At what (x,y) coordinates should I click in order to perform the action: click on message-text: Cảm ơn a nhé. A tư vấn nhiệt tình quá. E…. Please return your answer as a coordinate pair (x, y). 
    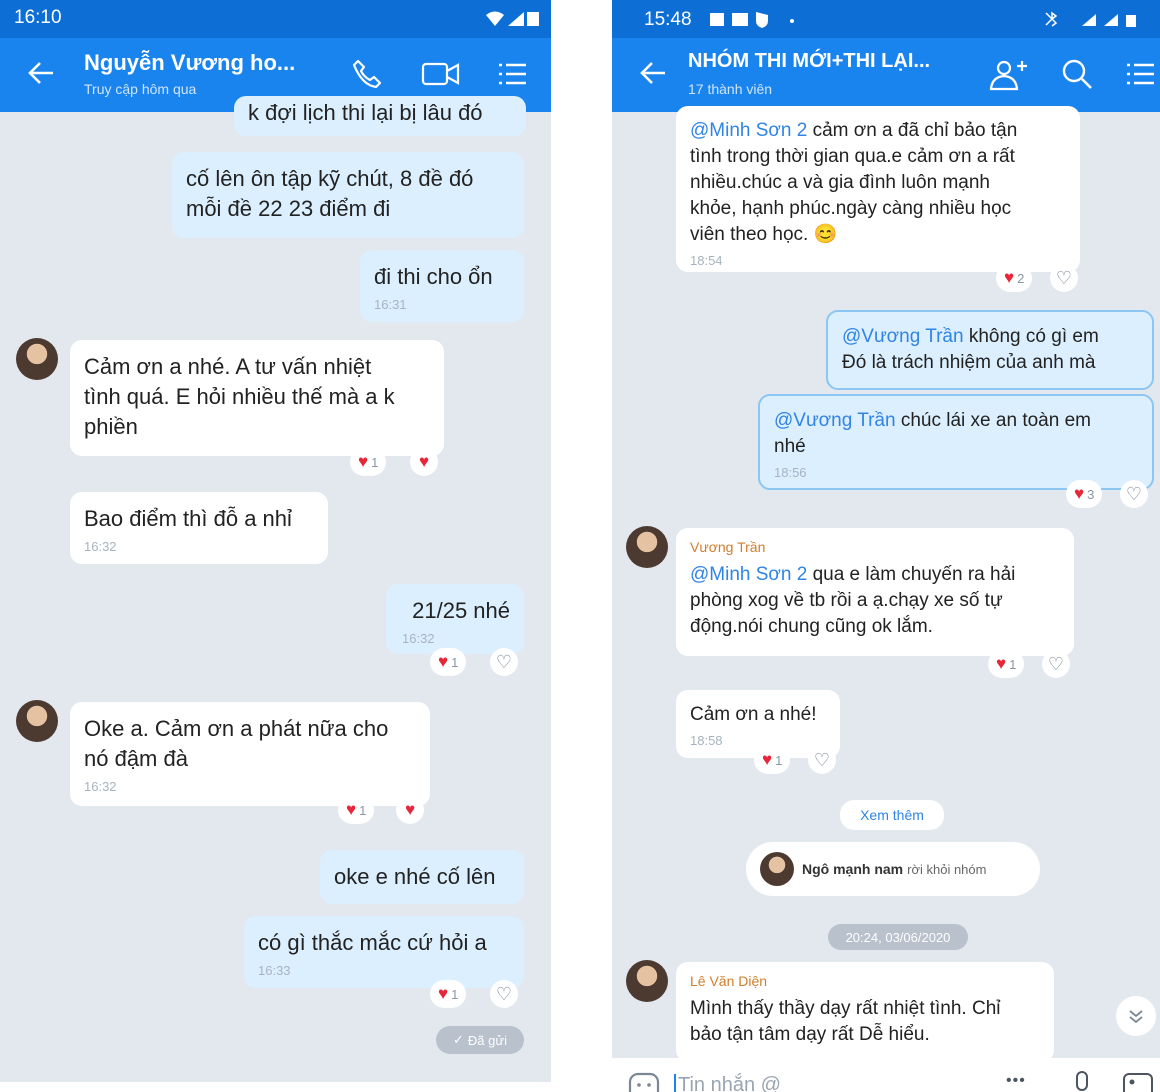
    Looking at the image, I should click on (239, 396).